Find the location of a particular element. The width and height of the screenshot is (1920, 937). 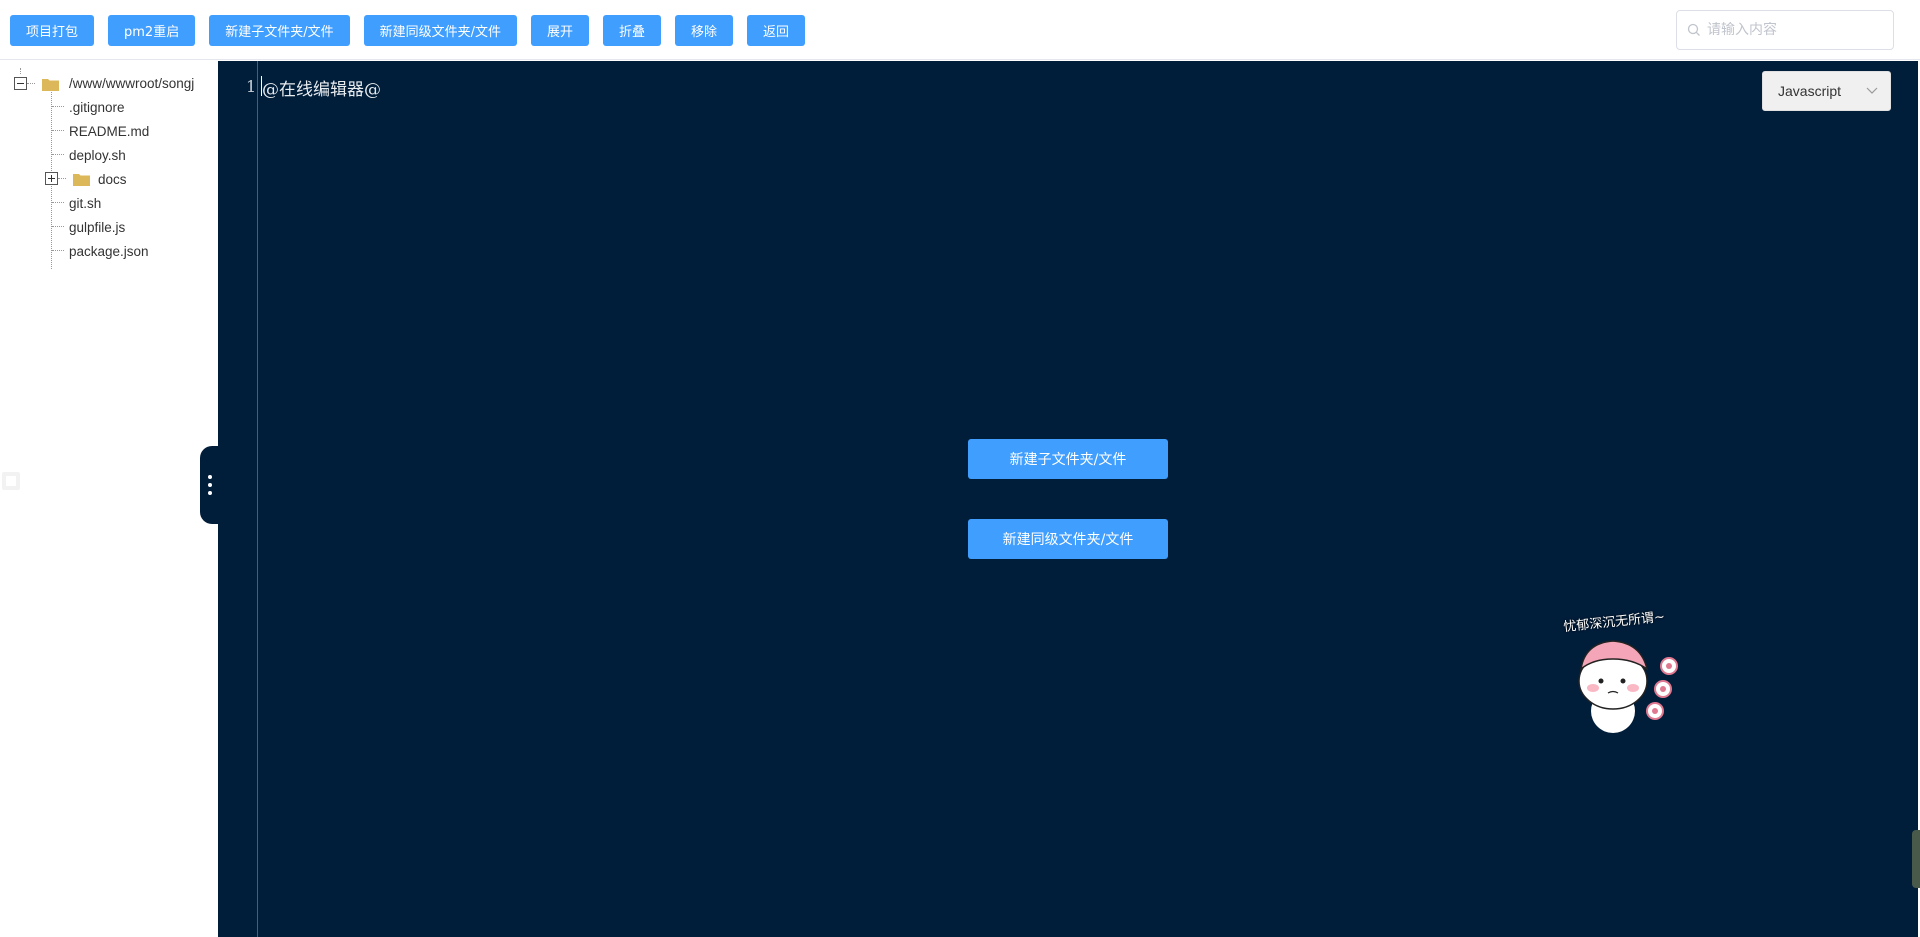

panel-resize-handle is located at coordinates (210, 485).